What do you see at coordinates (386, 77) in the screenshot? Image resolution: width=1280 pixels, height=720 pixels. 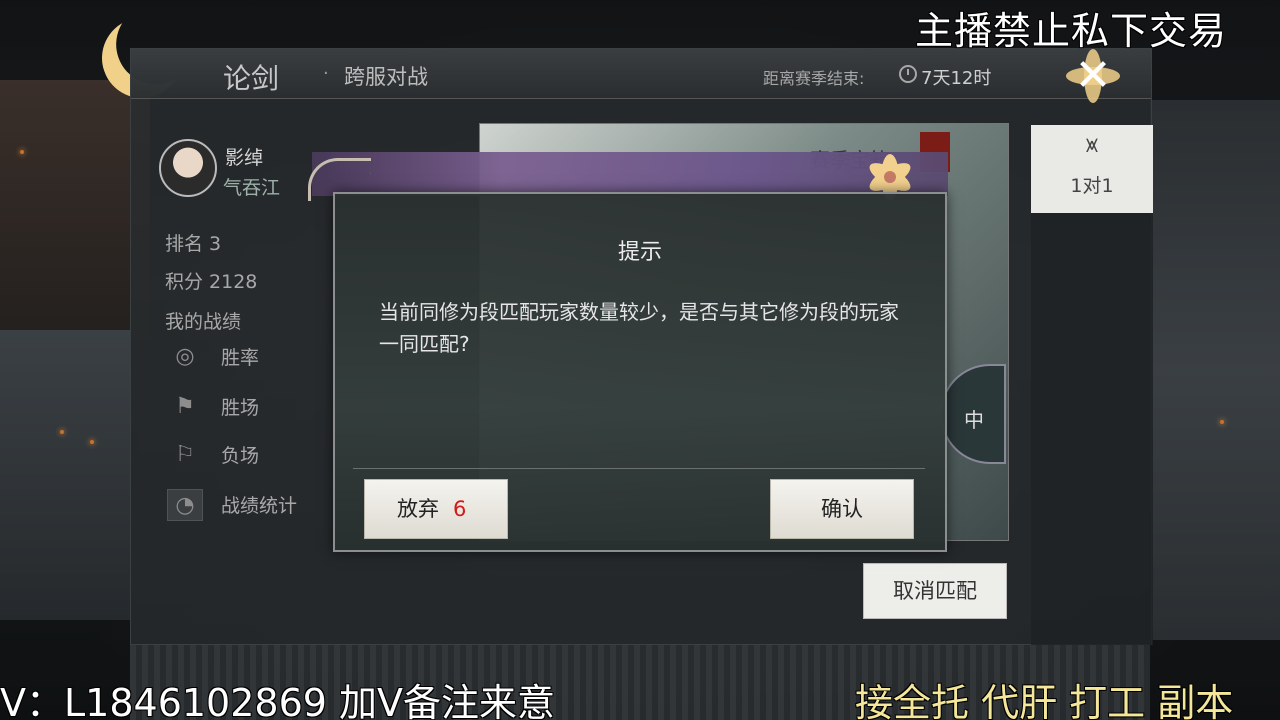 I see `page-subtitle: 跨服对战` at bounding box center [386, 77].